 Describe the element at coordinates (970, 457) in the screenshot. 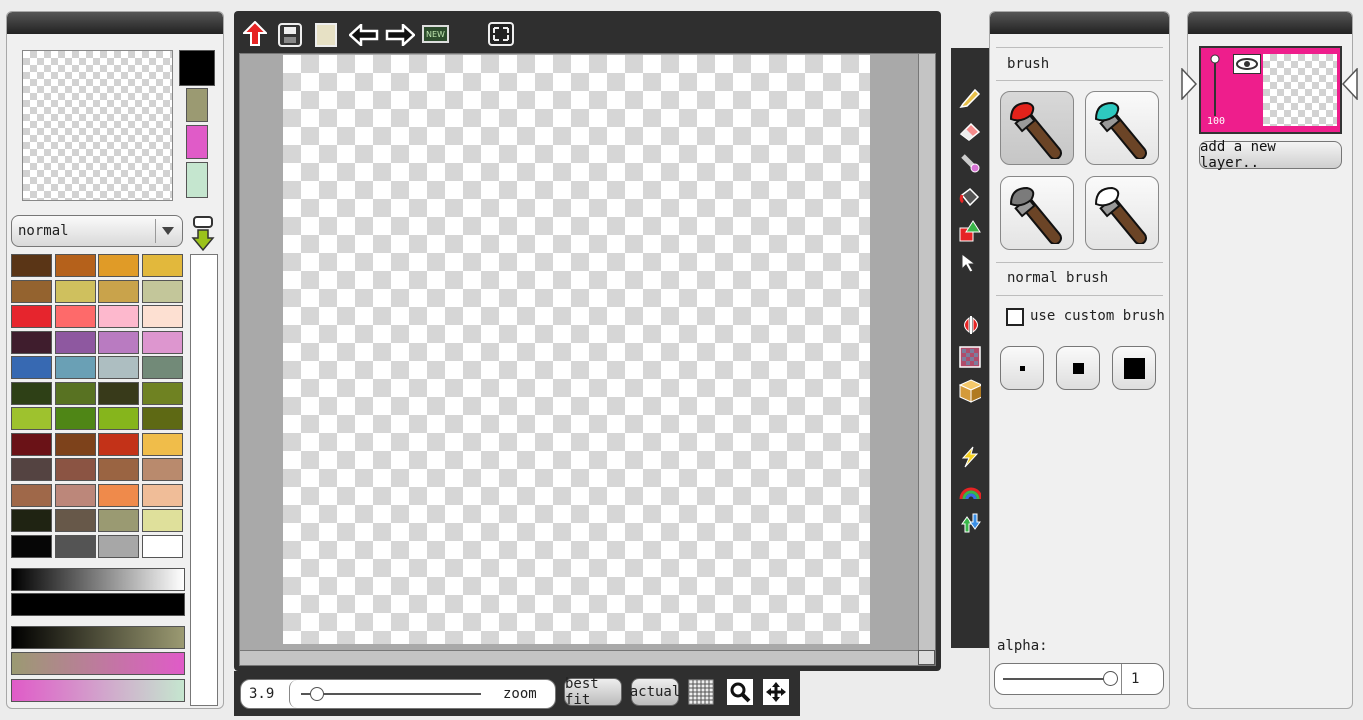

I see `lightning-icon` at that location.